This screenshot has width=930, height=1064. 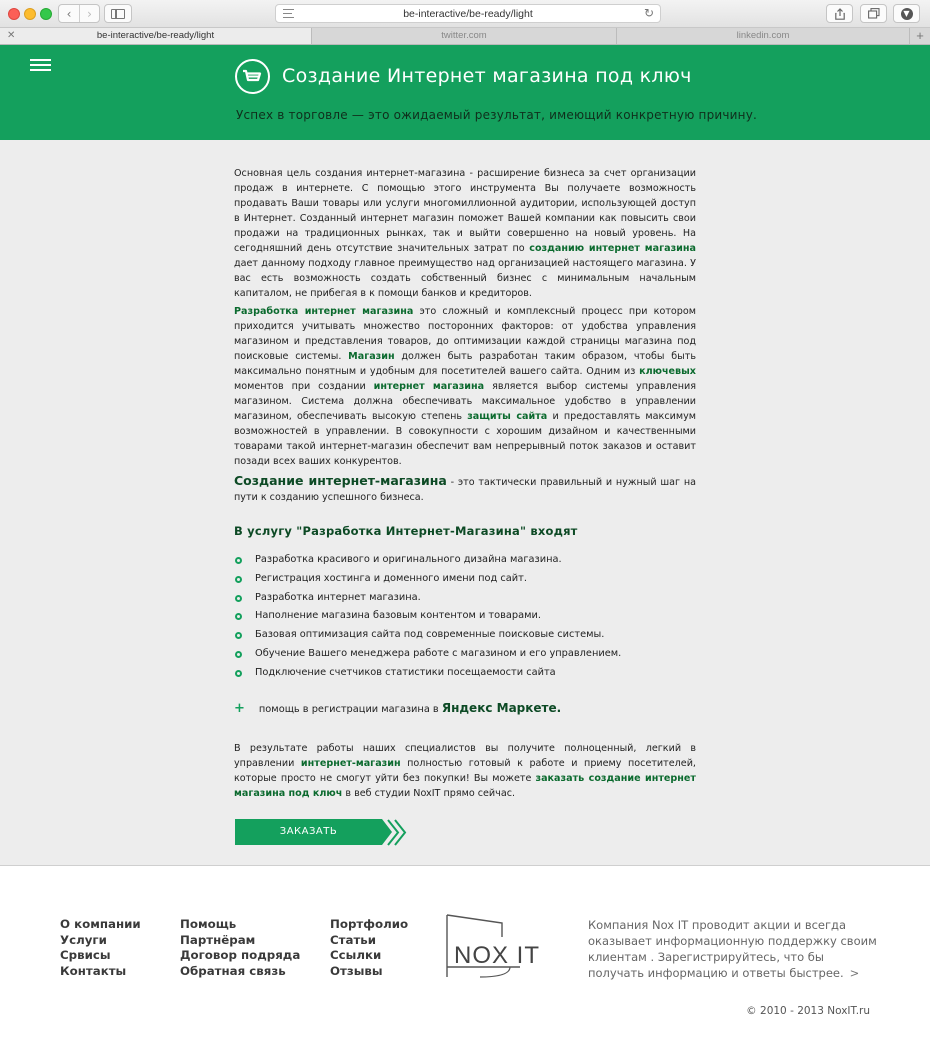 I want to click on footer-column-portfolio: Портфолио Статьи Ссылки Отзывы, so click(x=369, y=948).